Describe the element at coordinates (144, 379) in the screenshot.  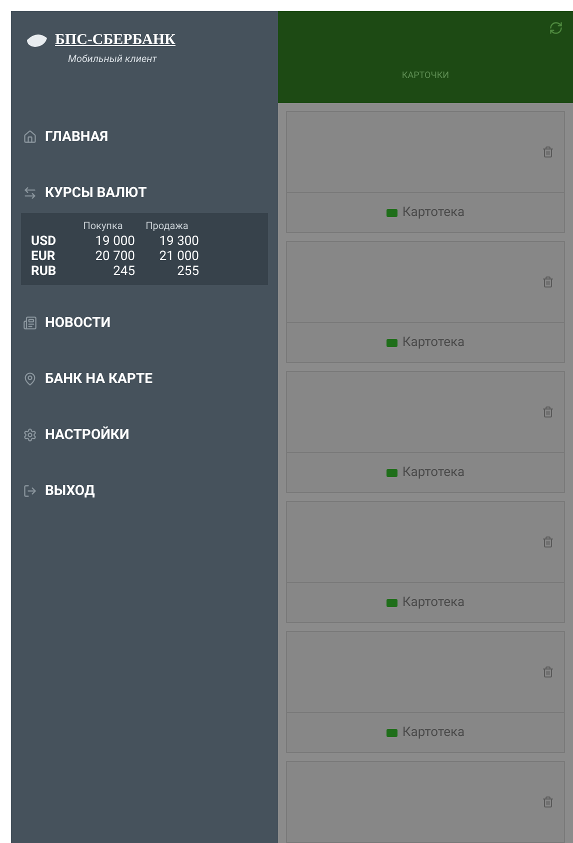
I see `menu-item: БАНК НА КАРТЕ` at that location.